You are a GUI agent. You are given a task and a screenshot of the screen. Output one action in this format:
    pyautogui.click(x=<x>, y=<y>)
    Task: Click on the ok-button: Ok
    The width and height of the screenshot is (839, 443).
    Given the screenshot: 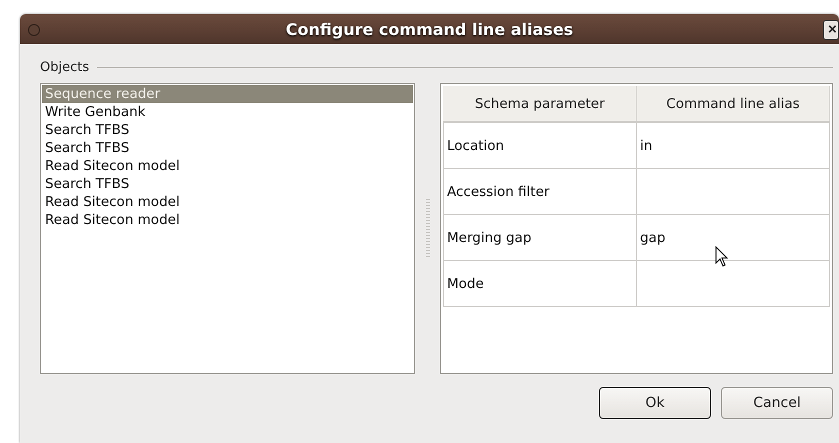 What is the action you would take?
    pyautogui.click(x=655, y=403)
    